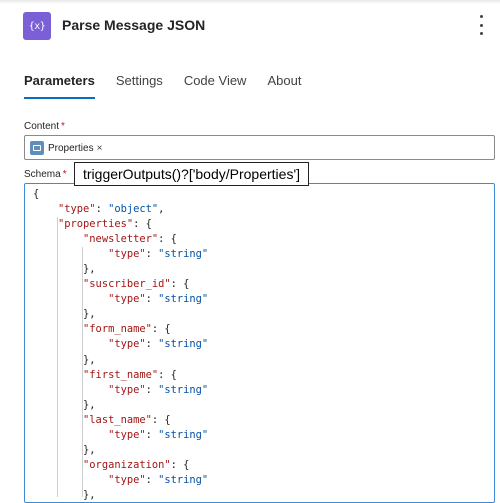  I want to click on code-line: "suscriber_id": {, so click(120, 284).